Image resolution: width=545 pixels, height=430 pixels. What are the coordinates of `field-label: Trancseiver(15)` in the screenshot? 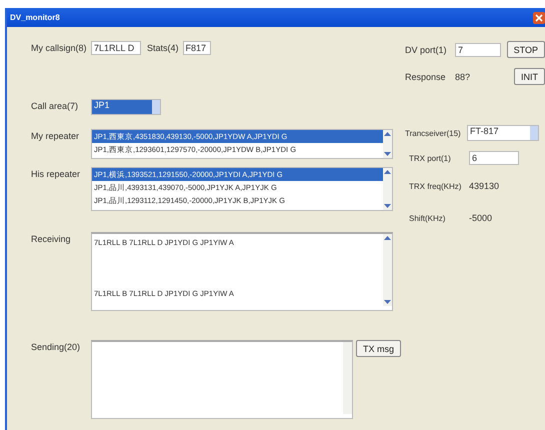 It's located at (433, 133).